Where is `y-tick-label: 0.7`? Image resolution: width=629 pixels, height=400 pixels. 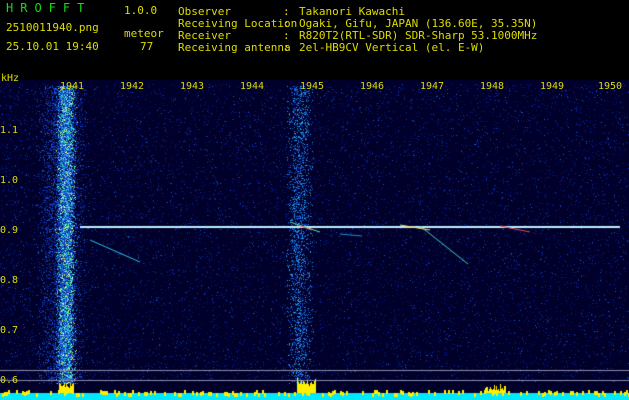
y-tick-label: 0.7 is located at coordinates (9, 330).